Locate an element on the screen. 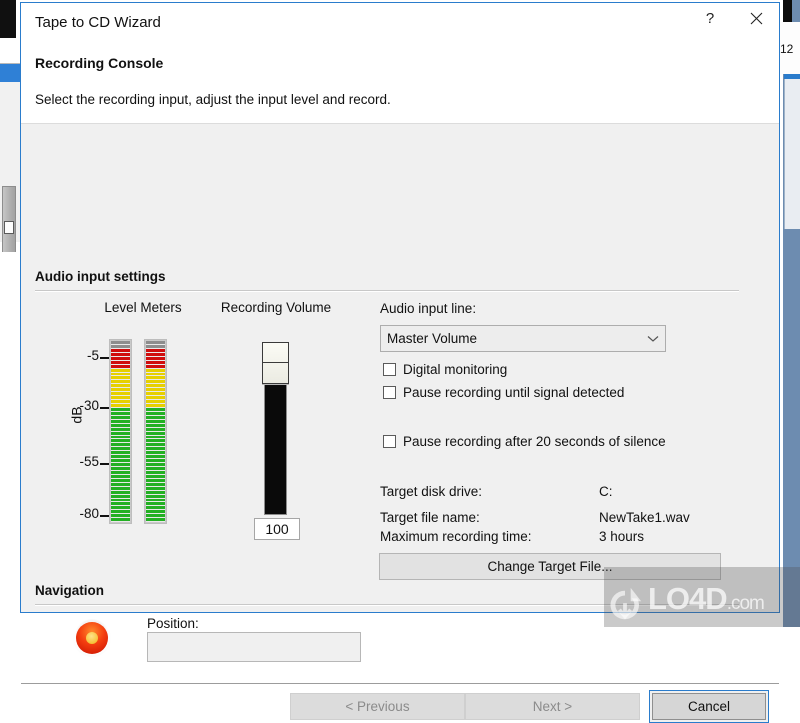 This screenshot has width=800, height=723. close-button is located at coordinates (756, 18).